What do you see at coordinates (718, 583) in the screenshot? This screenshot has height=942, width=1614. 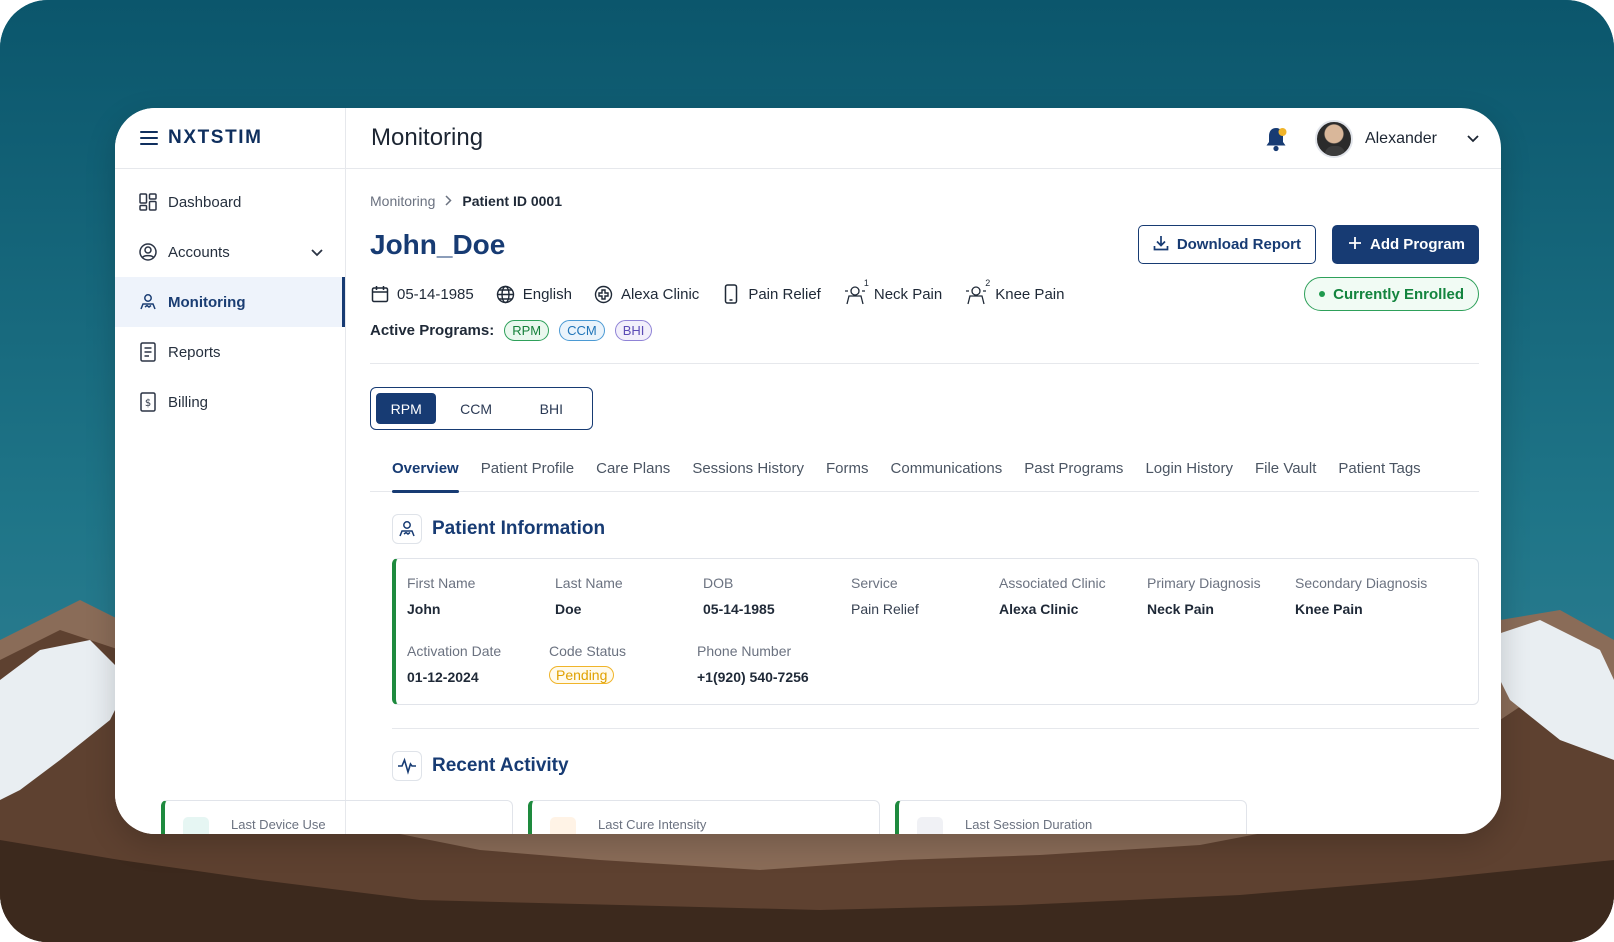 I see `field-label: DOB` at bounding box center [718, 583].